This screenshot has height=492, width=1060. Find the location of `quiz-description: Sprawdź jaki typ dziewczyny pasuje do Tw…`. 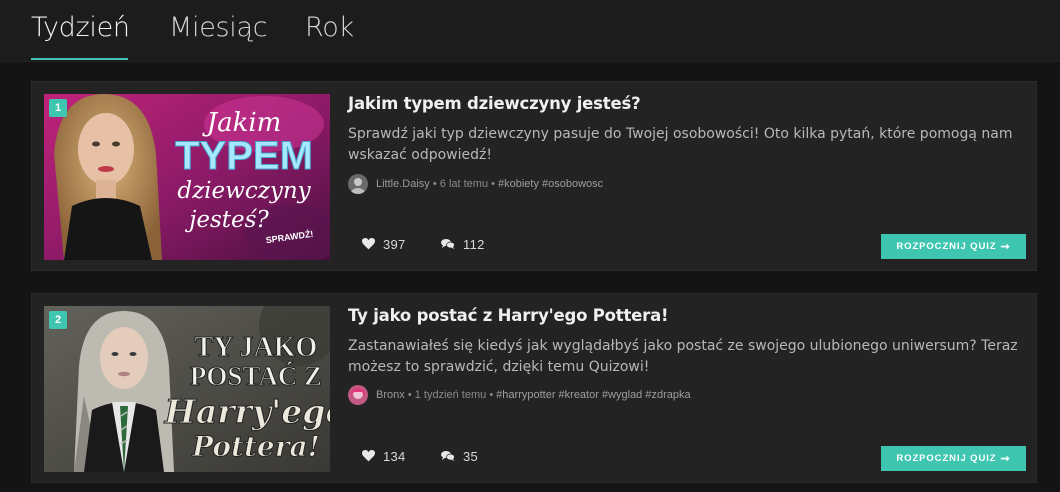

quiz-description: Sprawdź jaki typ dziewczyny pasuje do Tw… is located at coordinates (680, 144).